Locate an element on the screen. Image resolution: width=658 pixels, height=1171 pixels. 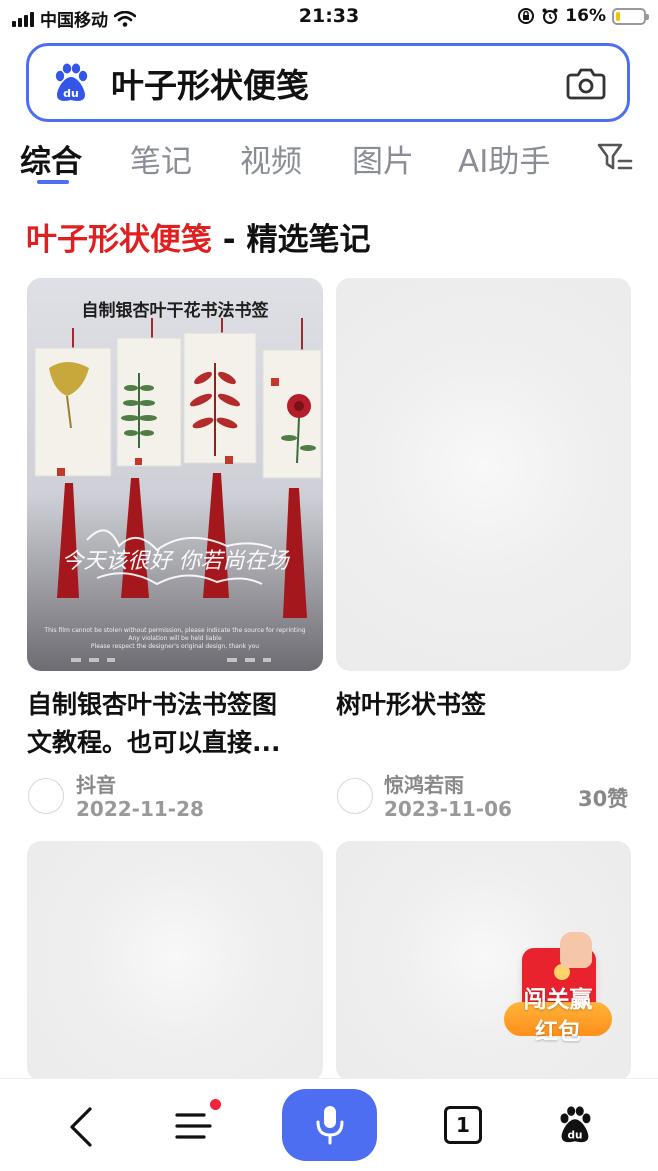
section-title: 叶子形状便笺 - 精选笔记 is located at coordinates (198, 236).